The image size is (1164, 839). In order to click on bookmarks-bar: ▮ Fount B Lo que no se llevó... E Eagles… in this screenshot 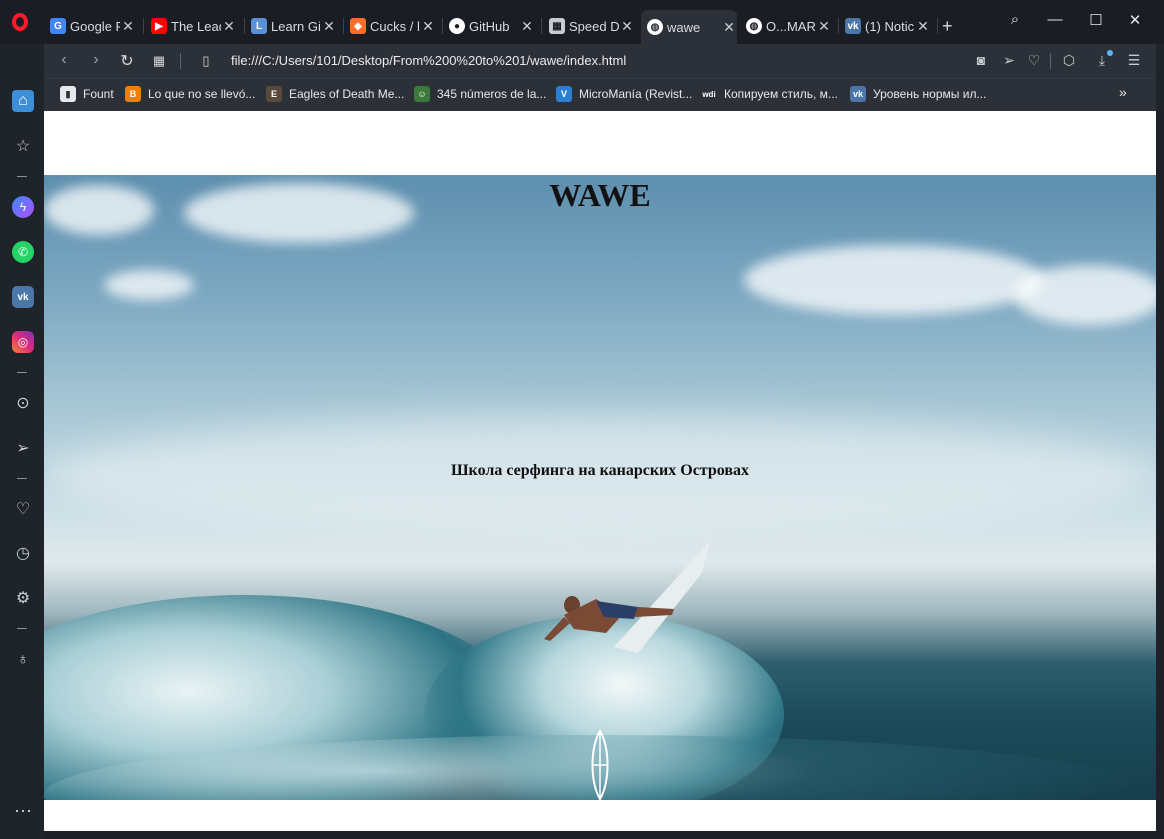, I will do `click(600, 94)`.